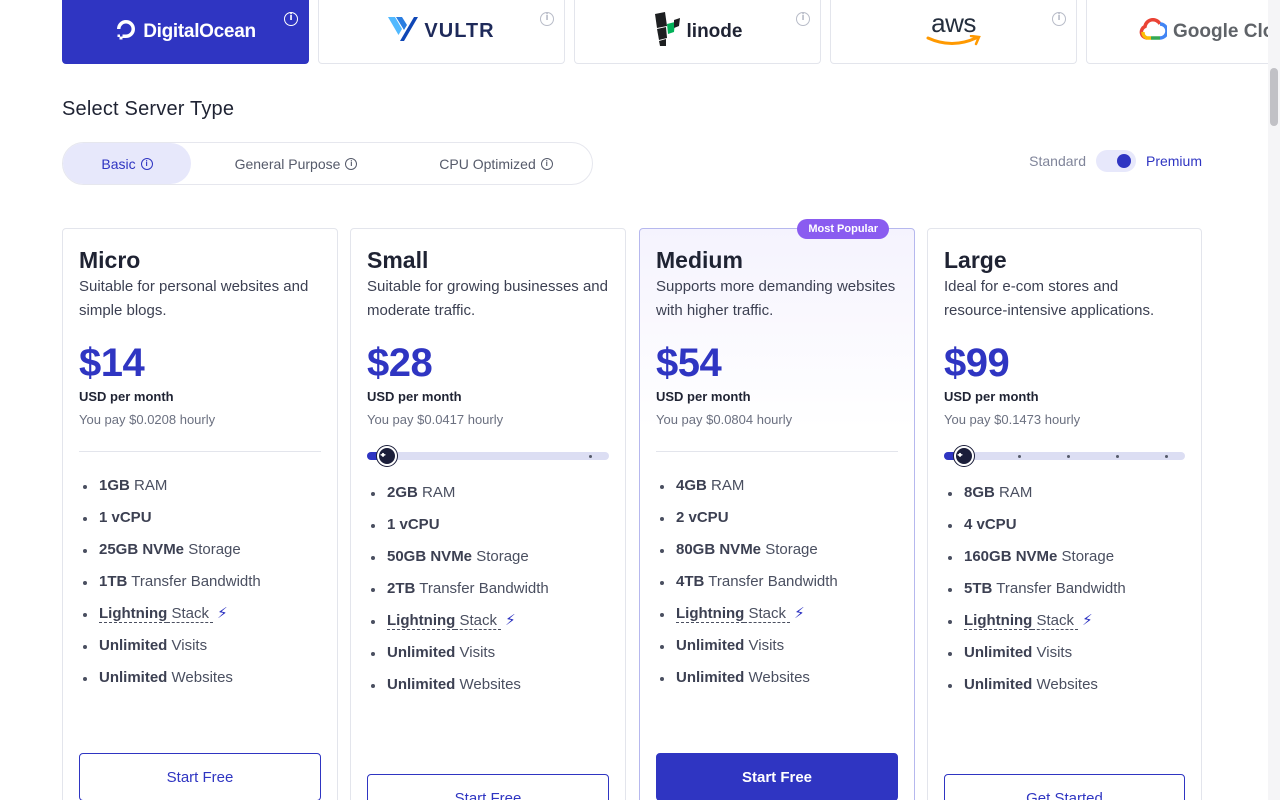 Image resolution: width=1280 pixels, height=800 pixels. I want to click on scrollbar-thumb, so click(1274, 97).